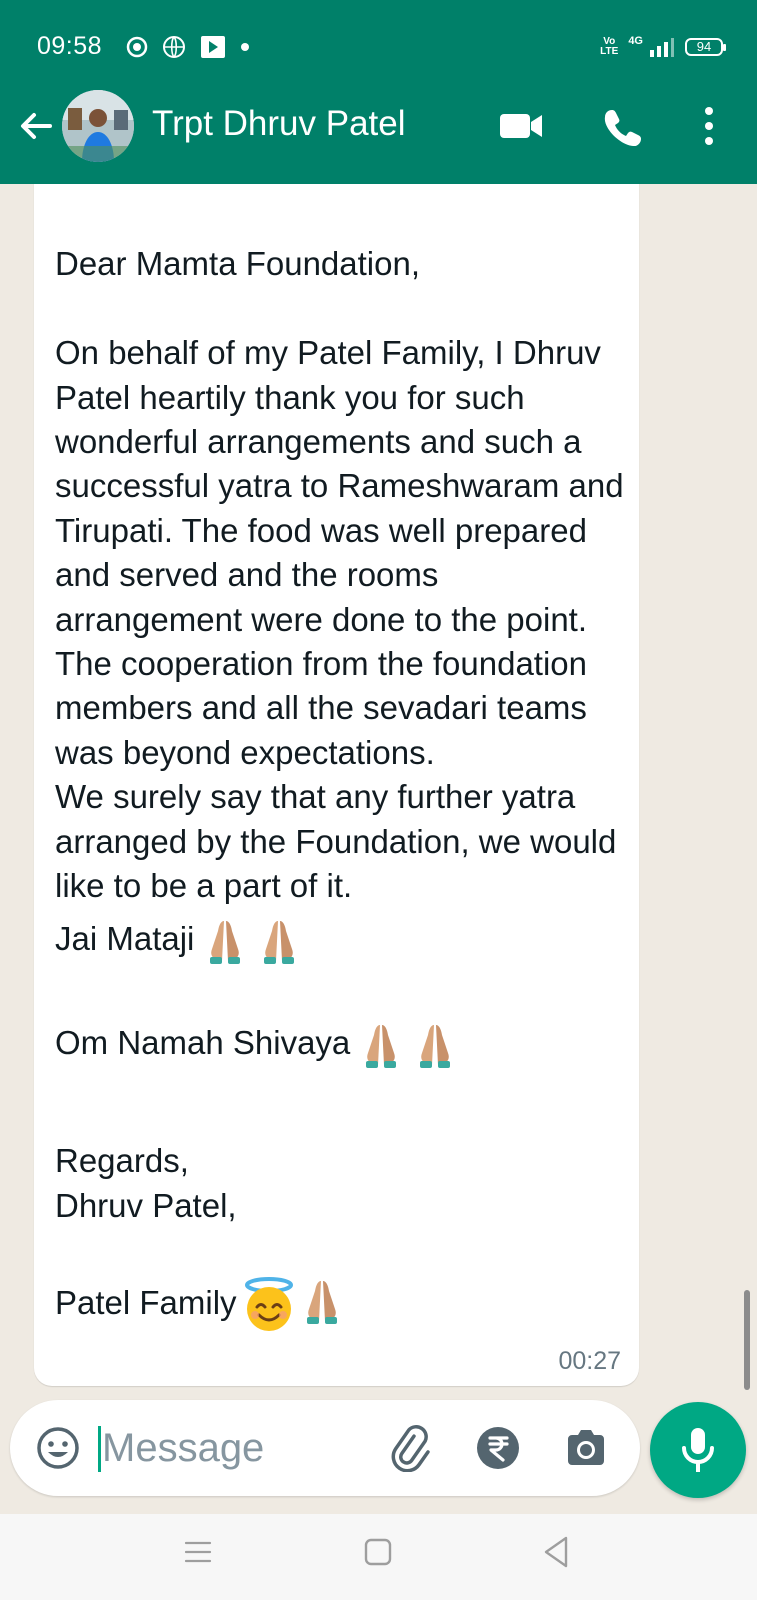 This screenshot has height=1600, width=757. I want to click on patel-family-text: Patel Family, so click(146, 1302).